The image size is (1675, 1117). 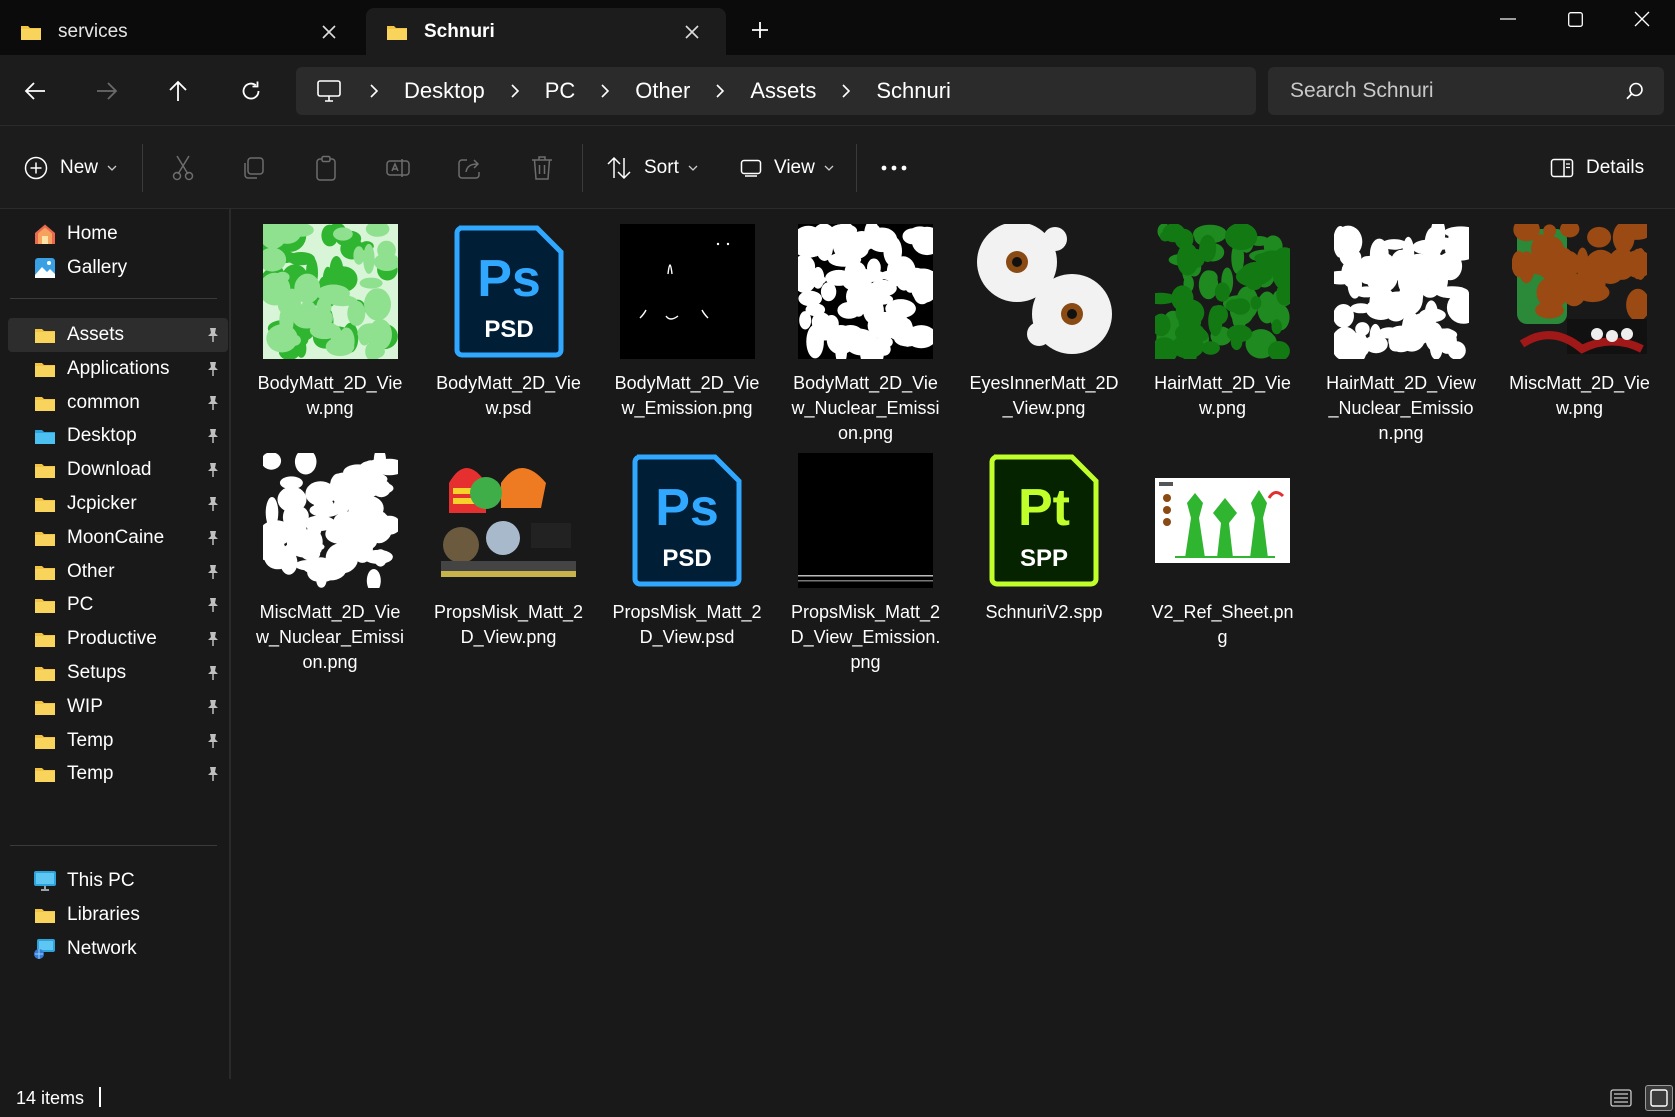 What do you see at coordinates (118, 639) in the screenshot?
I see `sidebar-item-productive: Productive` at bounding box center [118, 639].